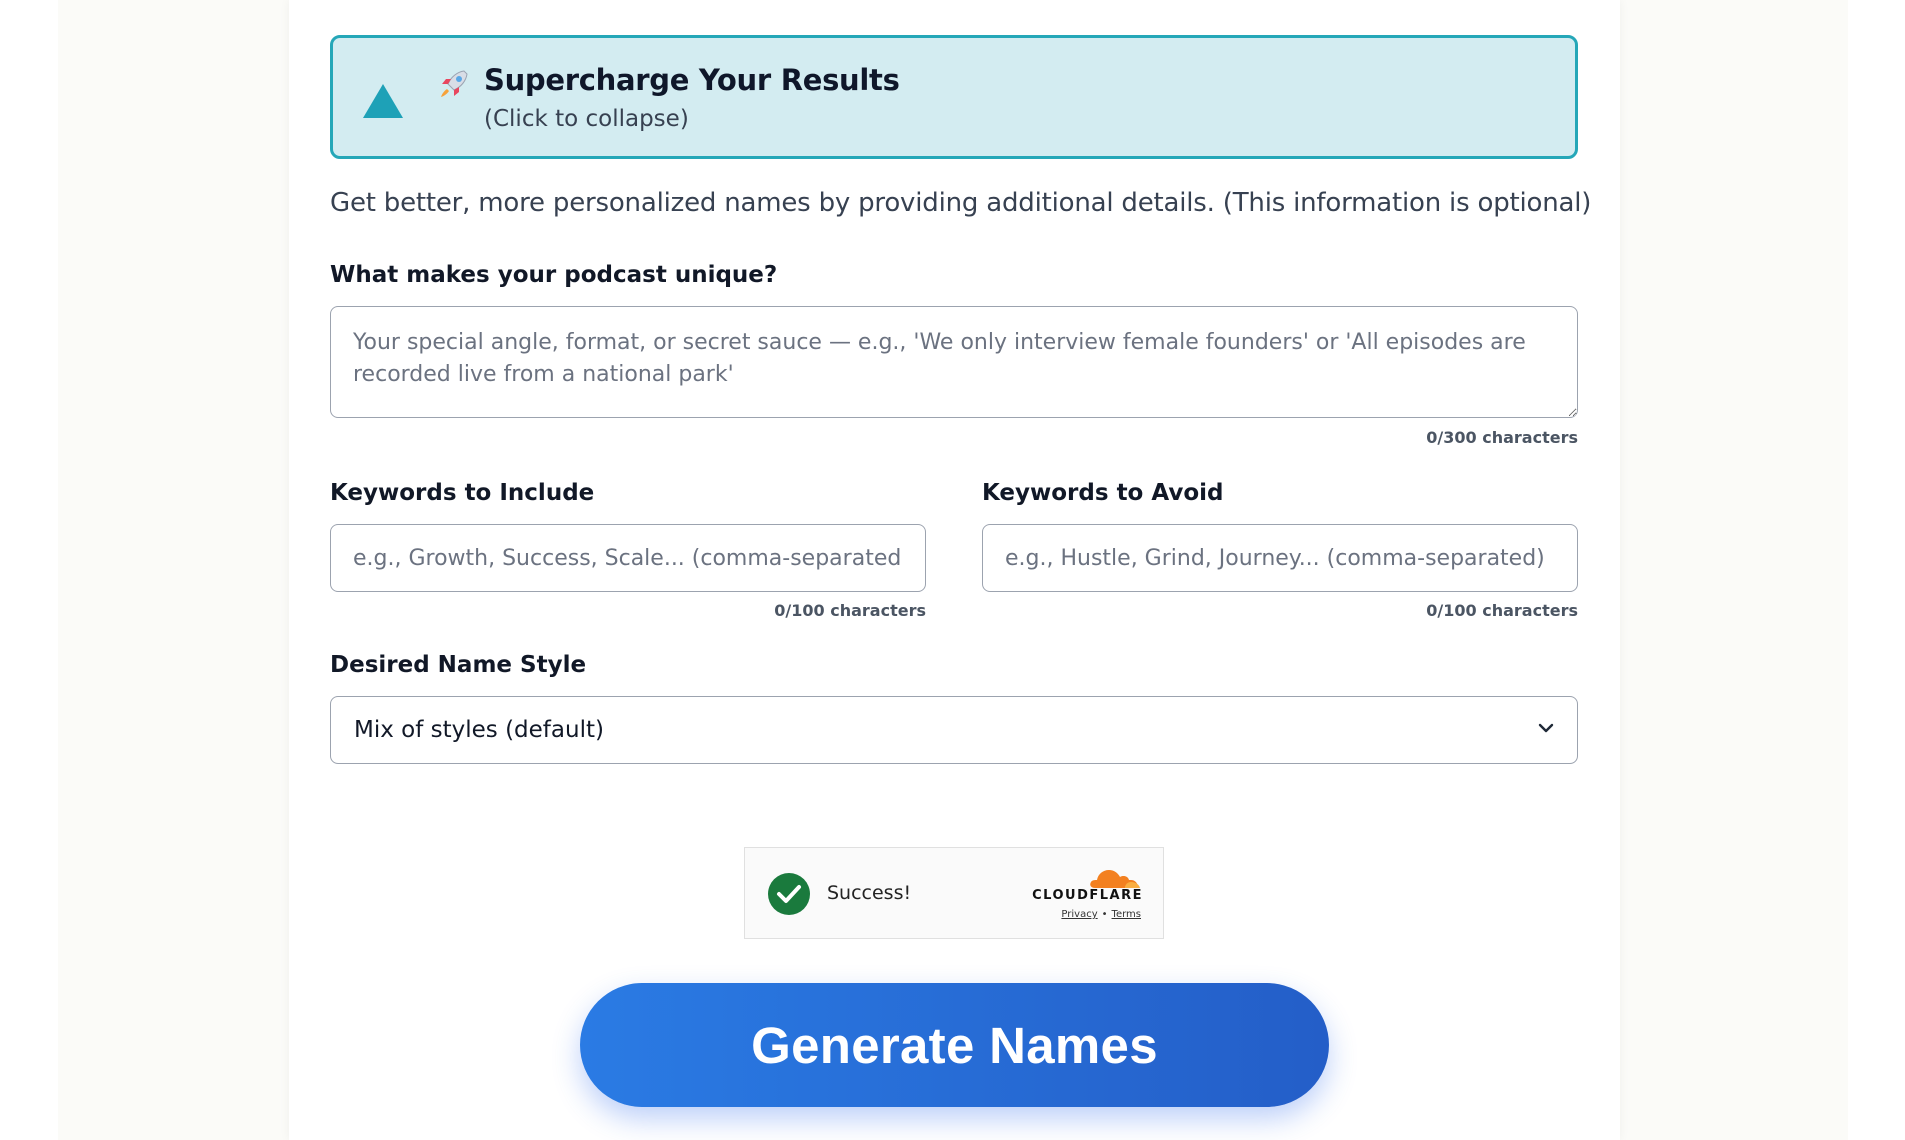  Describe the element at coordinates (692, 80) in the screenshot. I see `panel-title: Supercharge Your Results` at that location.